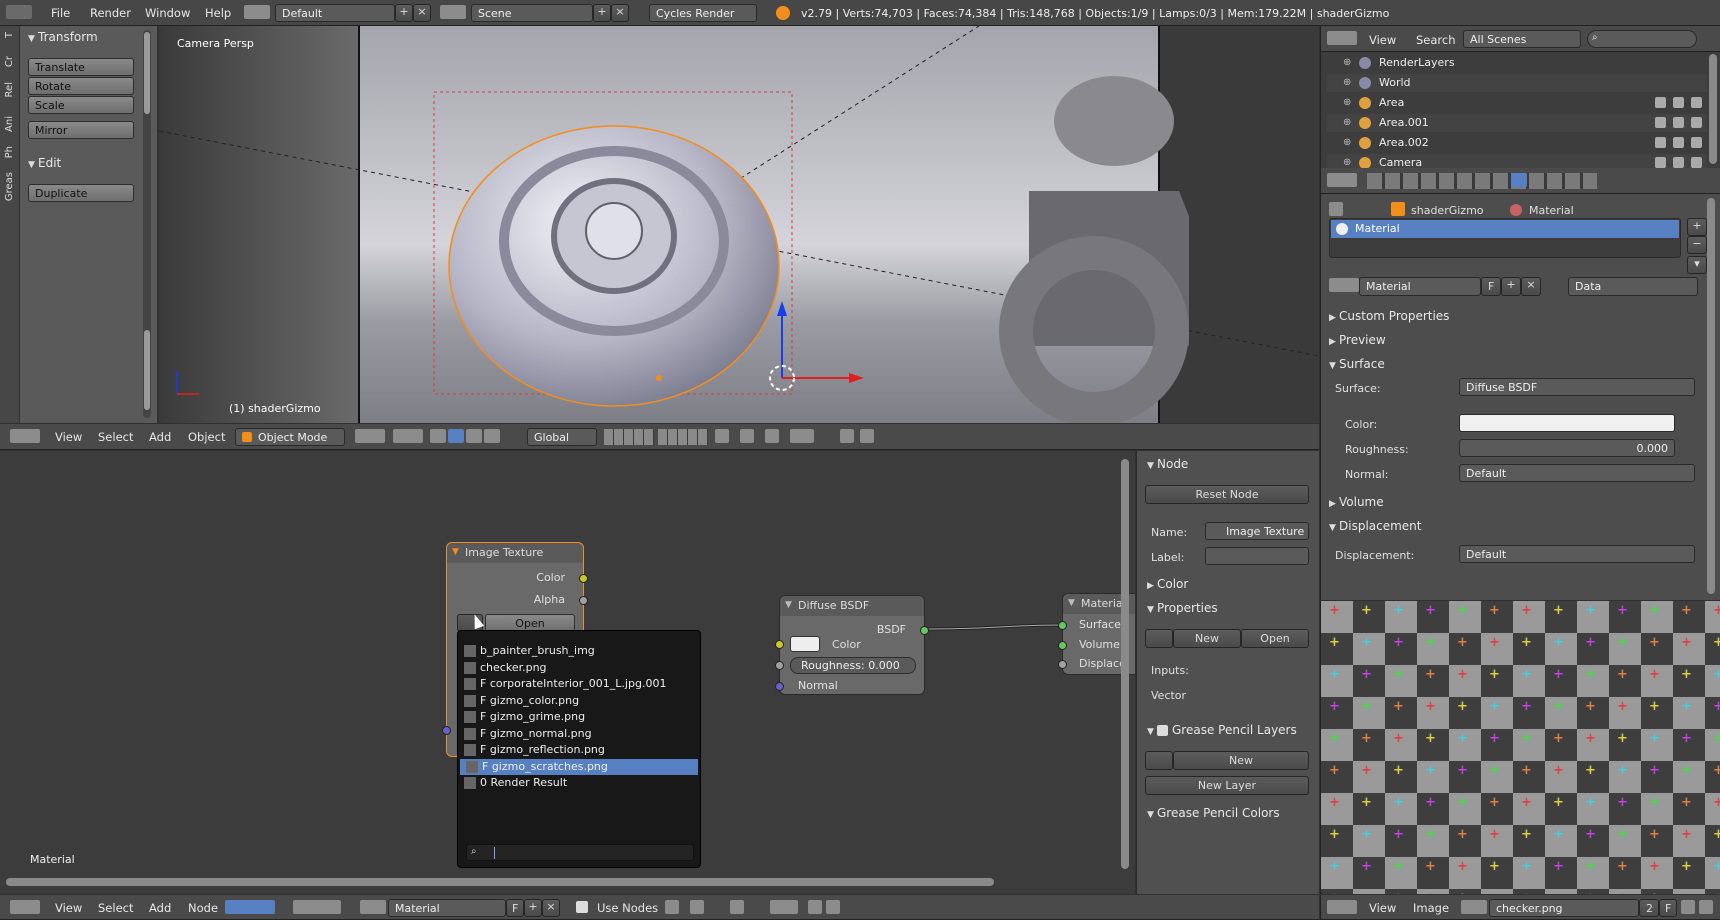 This screenshot has width=1720, height=920. I want to click on translate-manipulator-icon, so click(456, 436).